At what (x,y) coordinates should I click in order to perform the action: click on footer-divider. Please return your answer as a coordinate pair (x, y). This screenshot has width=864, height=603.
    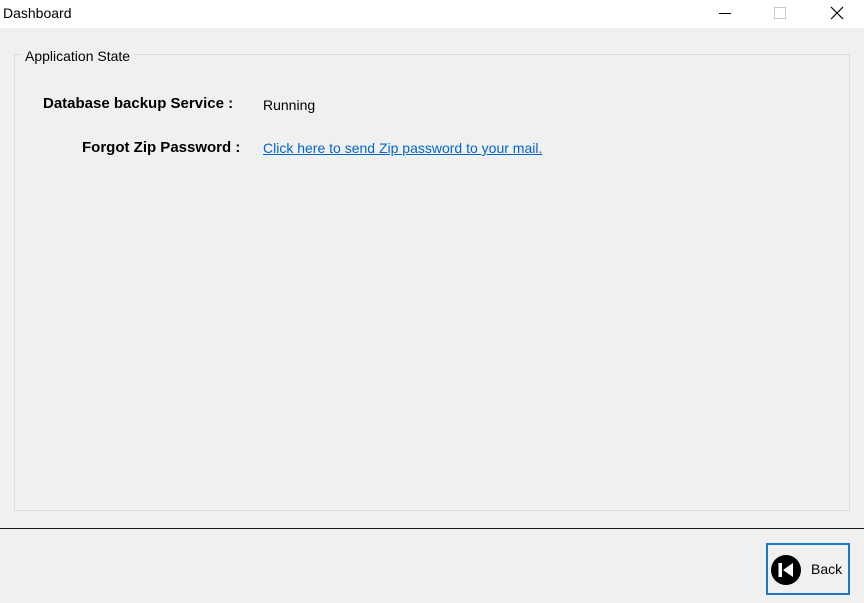
    Looking at the image, I should click on (432, 528).